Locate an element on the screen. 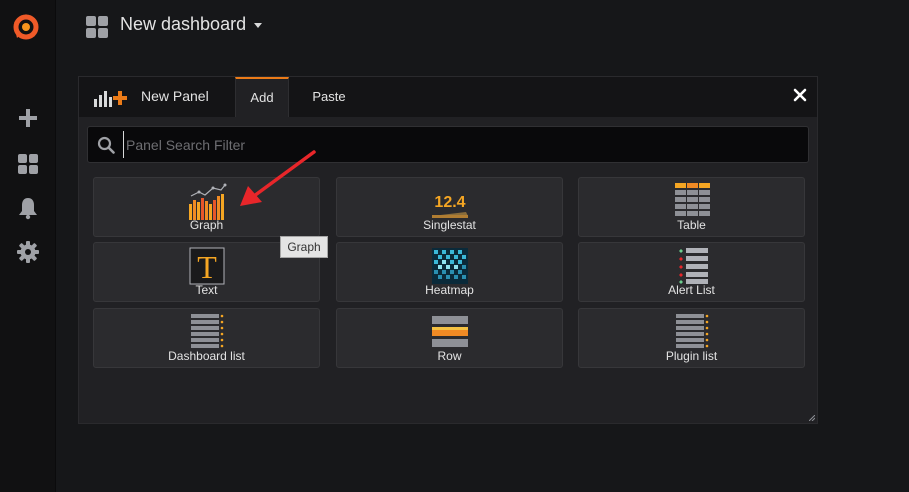  panel-header: New Panel Add Paste is located at coordinates (448, 97).